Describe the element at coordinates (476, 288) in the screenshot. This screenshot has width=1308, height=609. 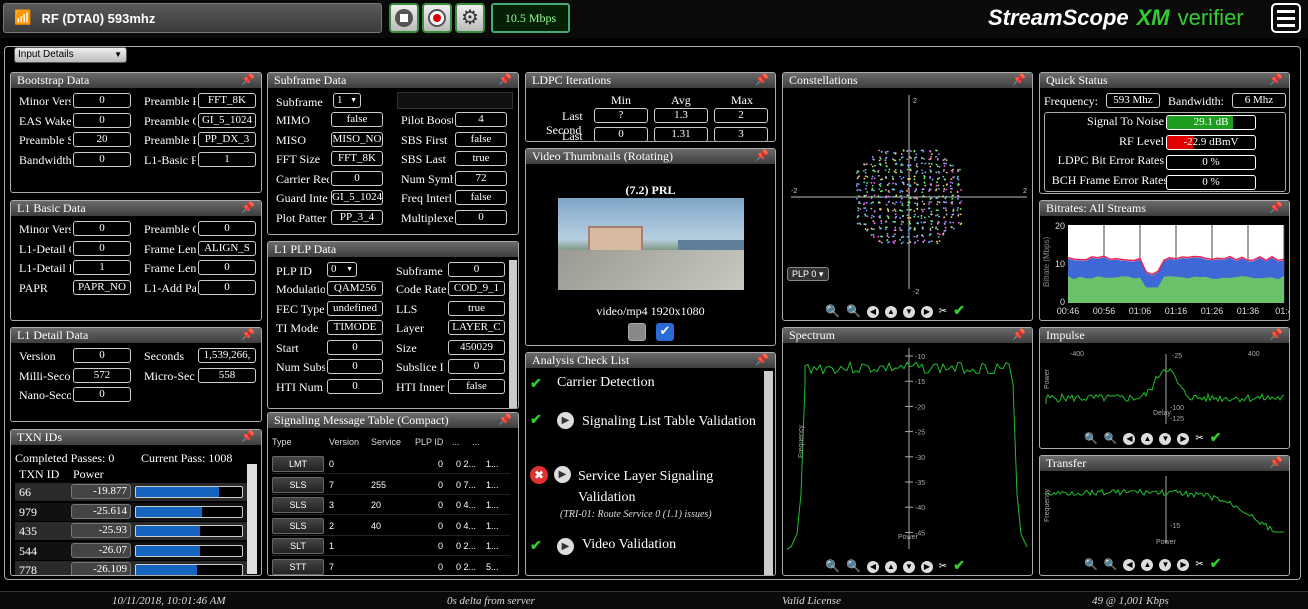
I see `field-value: COD_9_1` at that location.